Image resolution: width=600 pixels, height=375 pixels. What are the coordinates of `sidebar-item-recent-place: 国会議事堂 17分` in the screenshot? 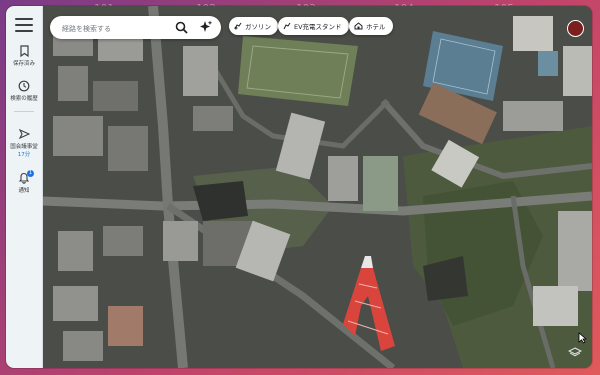 It's located at (24, 143).